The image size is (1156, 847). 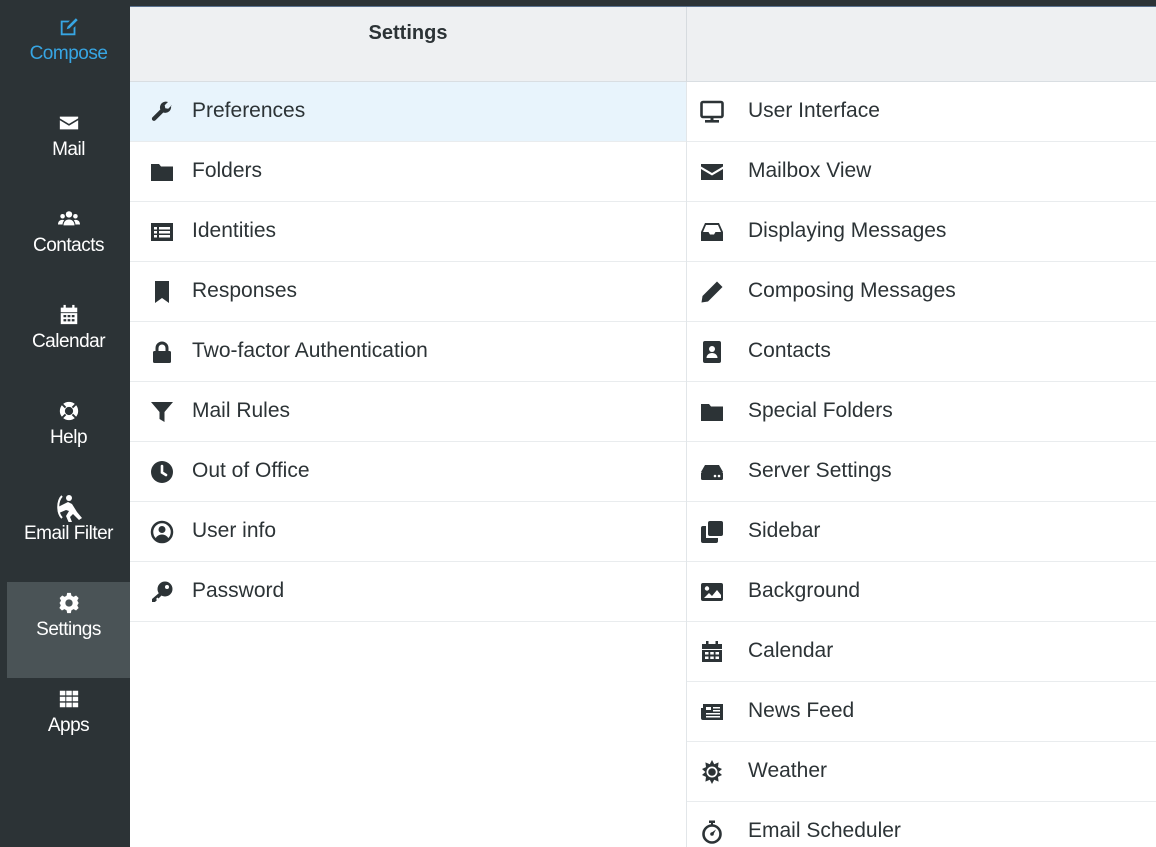 What do you see at coordinates (820, 470) in the screenshot?
I see `pref-label: Server Settings` at bounding box center [820, 470].